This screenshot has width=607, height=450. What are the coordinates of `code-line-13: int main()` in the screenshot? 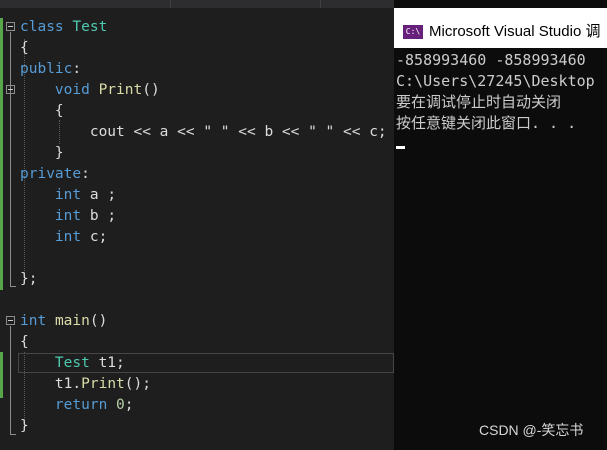 It's located at (63, 321).